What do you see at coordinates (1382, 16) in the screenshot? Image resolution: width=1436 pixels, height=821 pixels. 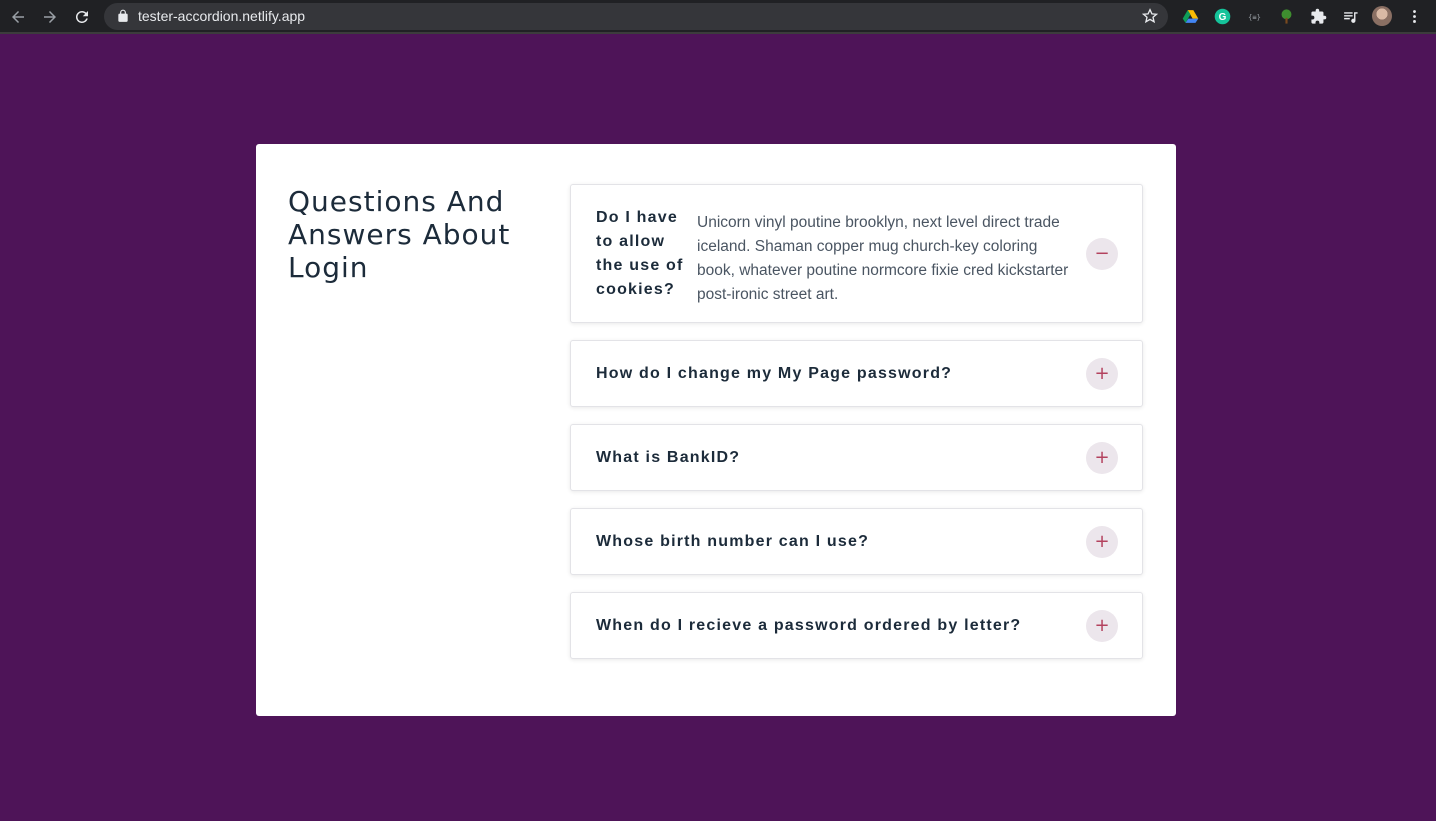 I see `profile-avatar` at bounding box center [1382, 16].